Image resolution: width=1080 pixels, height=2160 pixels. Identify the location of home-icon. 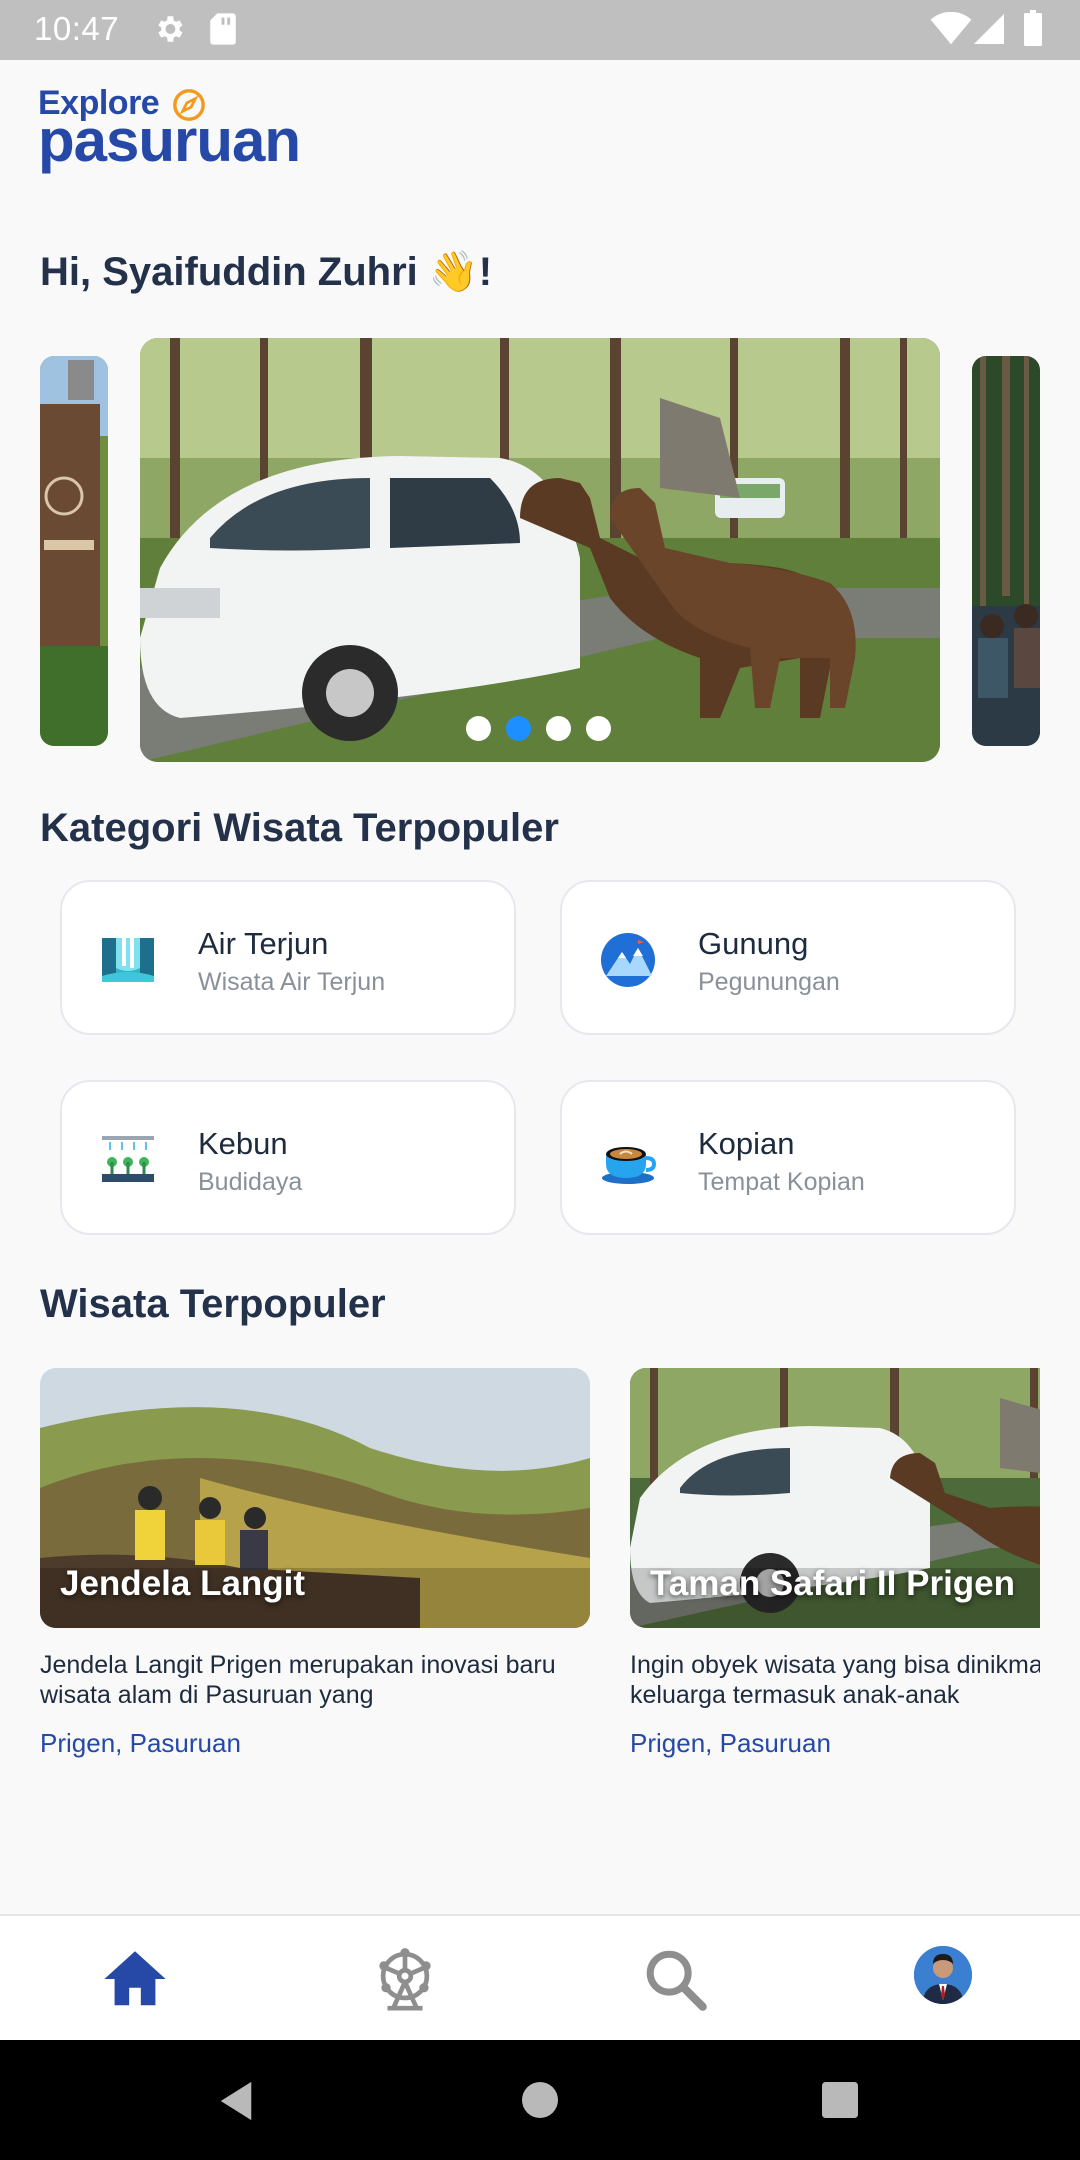
(135, 1979).